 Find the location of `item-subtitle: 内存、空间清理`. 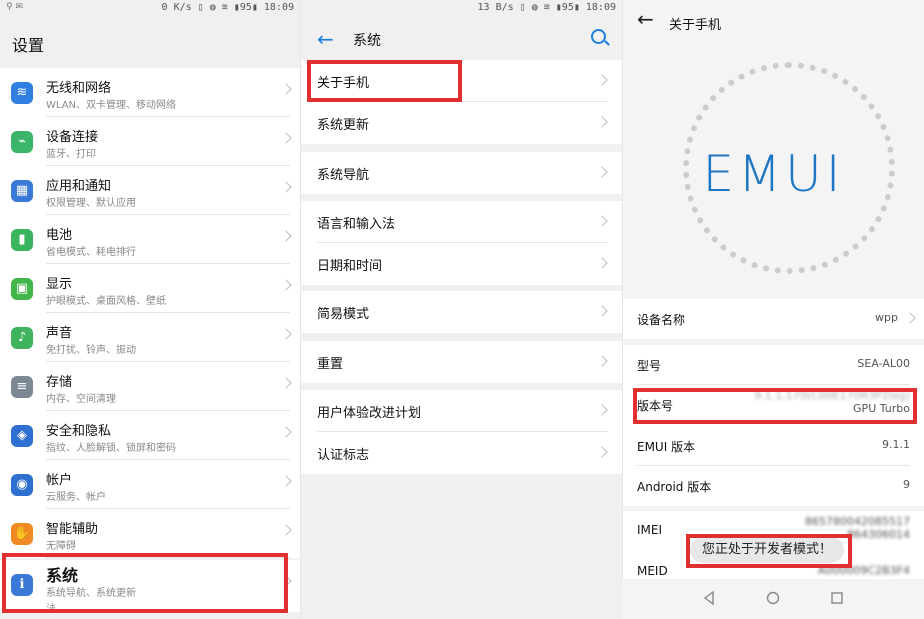

item-subtitle: 内存、空间清理 is located at coordinates (81, 399).